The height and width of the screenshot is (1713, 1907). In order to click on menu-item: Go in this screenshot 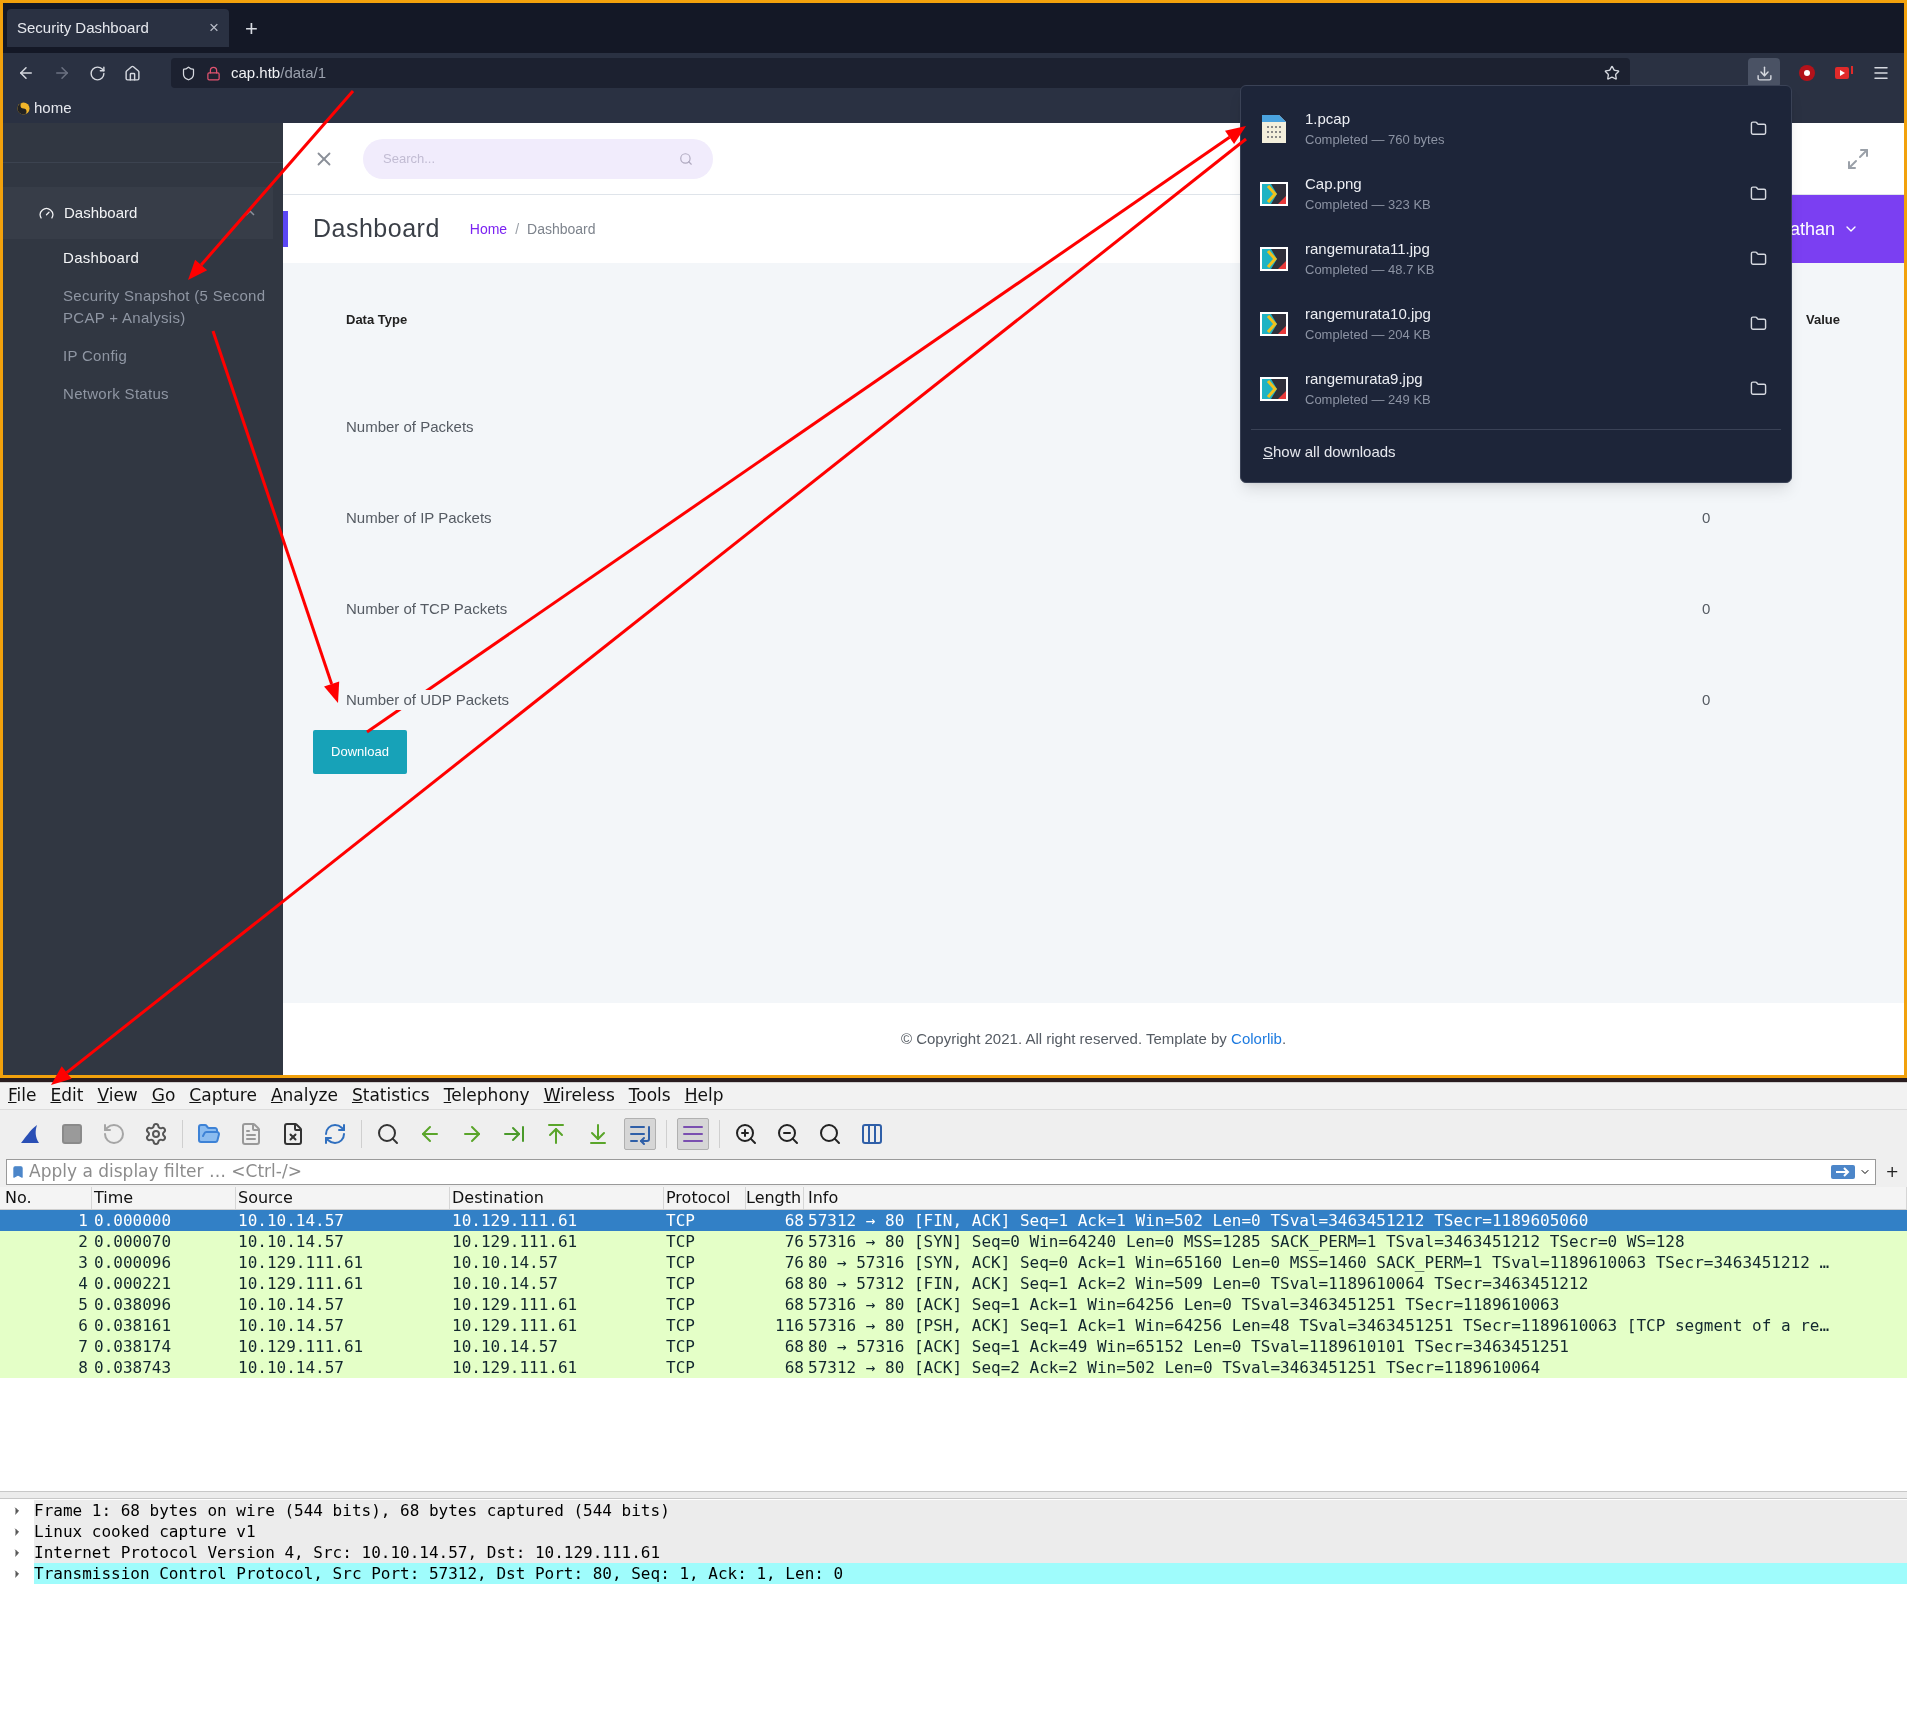, I will do `click(163, 1096)`.